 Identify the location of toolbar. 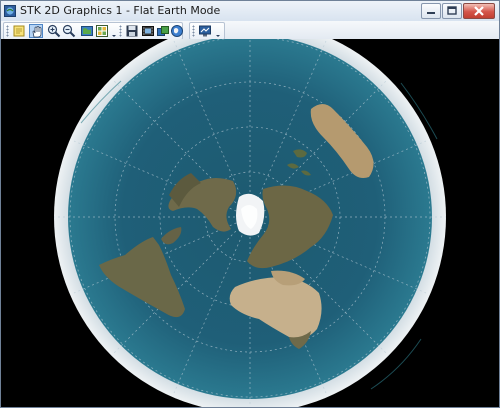
(250, 30).